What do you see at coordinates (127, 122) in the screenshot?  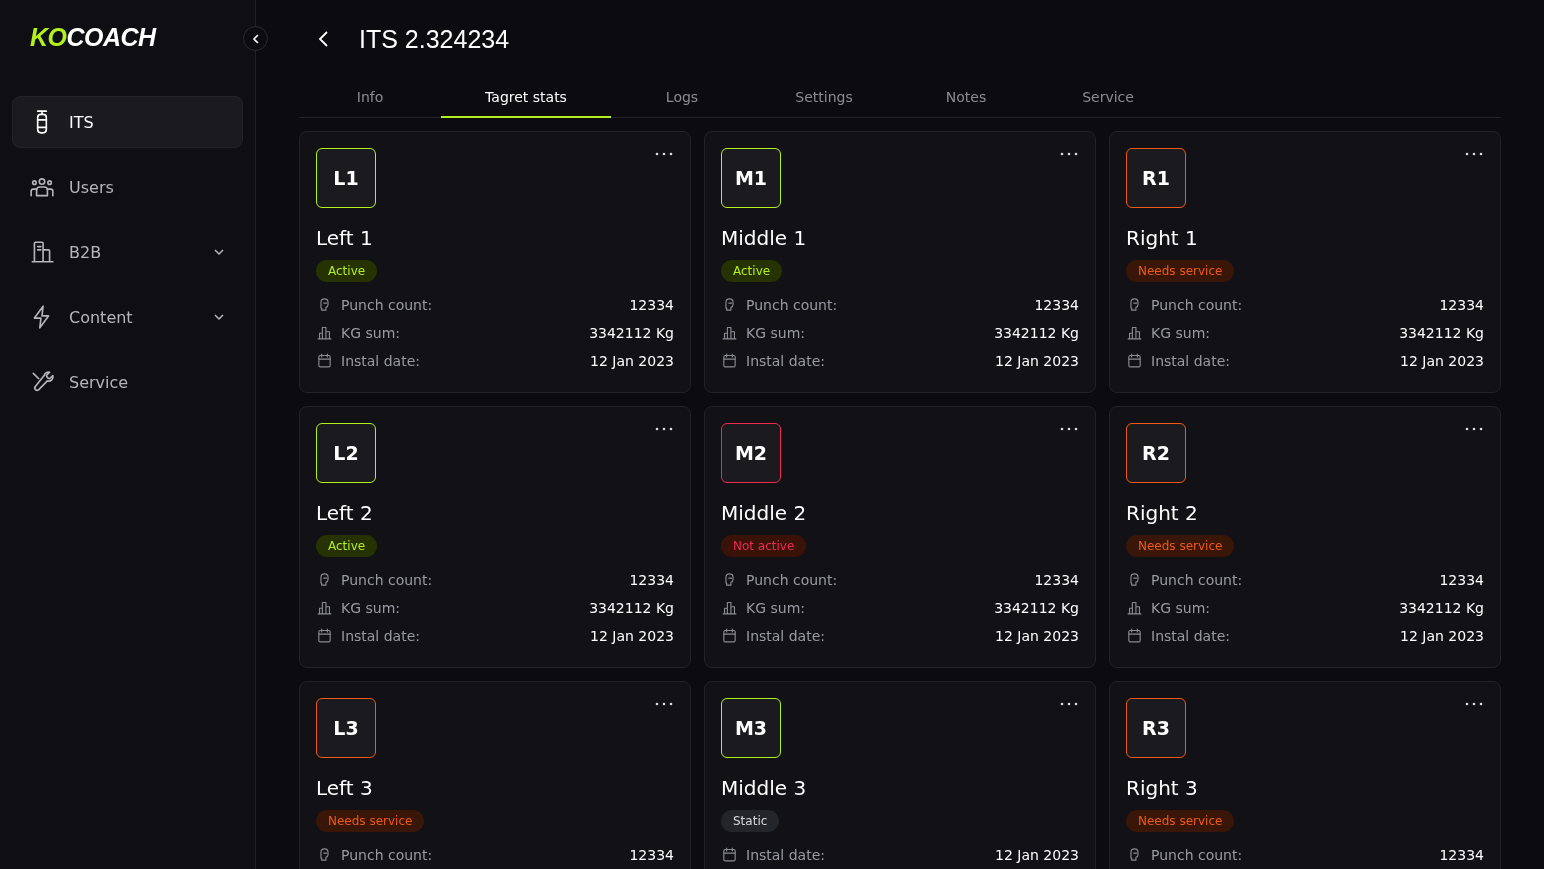 I see `sidebar-item: ITS` at bounding box center [127, 122].